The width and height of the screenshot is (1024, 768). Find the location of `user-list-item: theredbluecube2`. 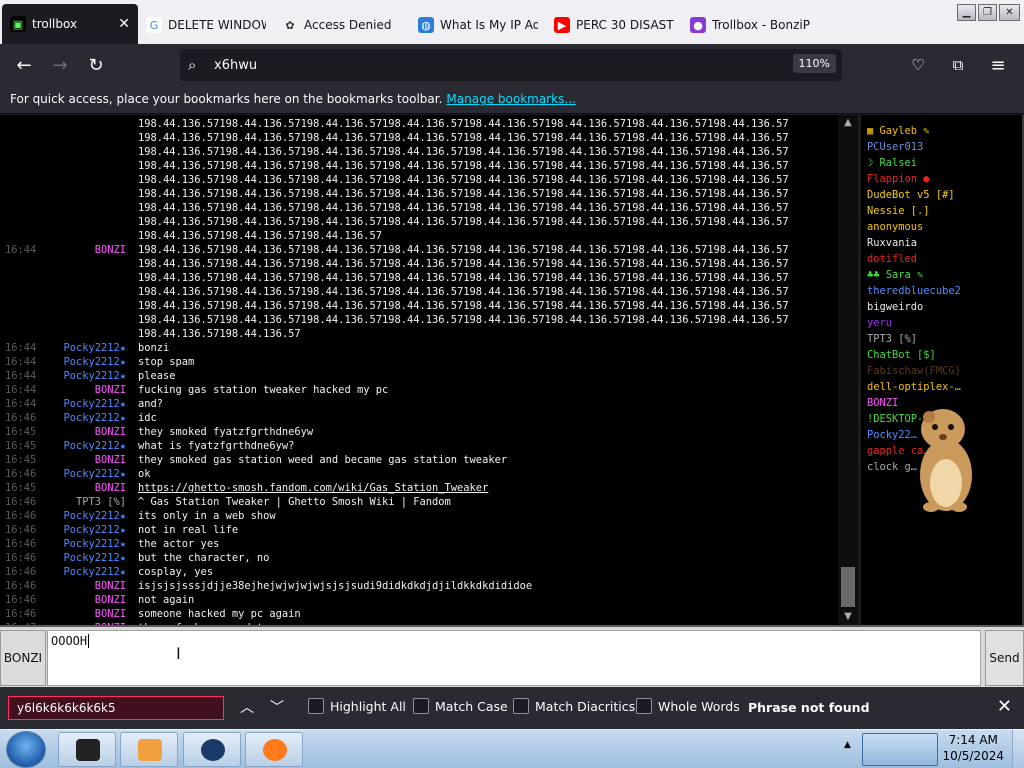

user-list-item: theredbluecube2 is located at coordinates (914, 291).